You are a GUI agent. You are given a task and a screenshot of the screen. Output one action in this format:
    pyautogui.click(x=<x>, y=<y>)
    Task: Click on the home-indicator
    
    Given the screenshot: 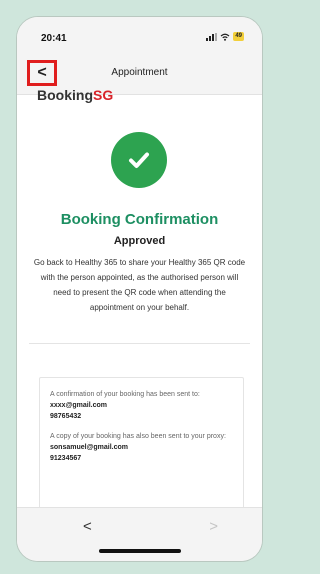 What is the action you would take?
    pyautogui.click(x=140, y=551)
    